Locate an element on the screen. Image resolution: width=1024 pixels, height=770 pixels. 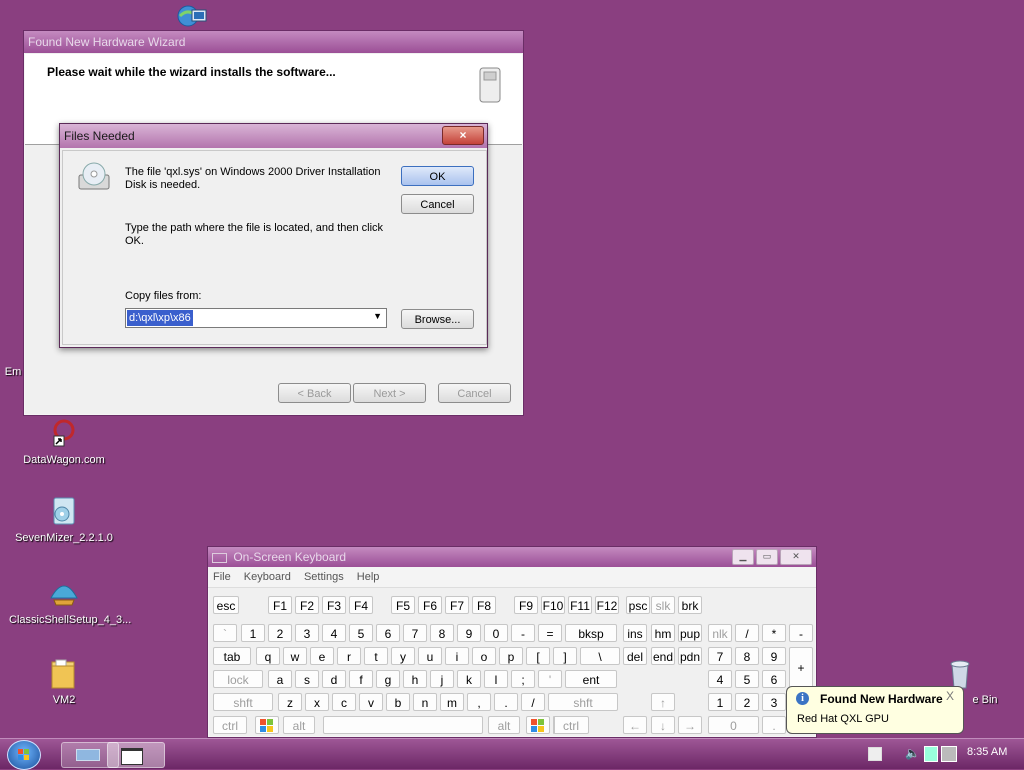
desktop-icon-datawagon: DataWagon.com is located at coordinates (64, 442).